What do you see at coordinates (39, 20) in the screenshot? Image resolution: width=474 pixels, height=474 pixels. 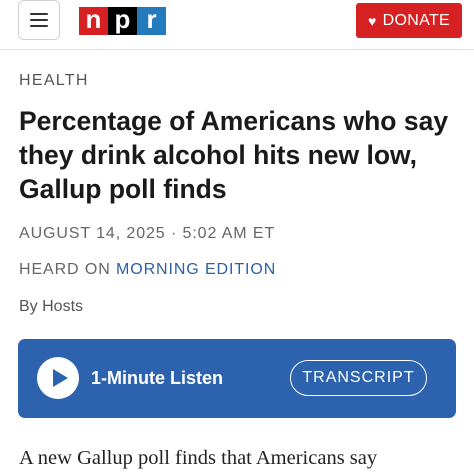 I see `menu-button` at bounding box center [39, 20].